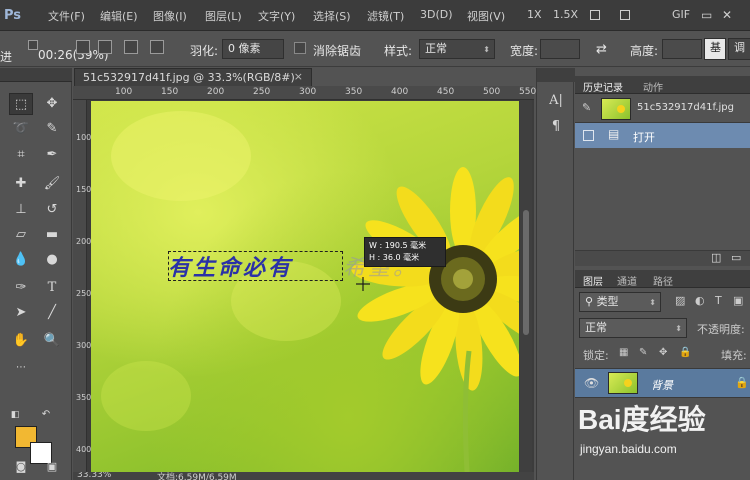 The height and width of the screenshot is (480, 750). I want to click on subtract-selection-icon, so click(131, 47).